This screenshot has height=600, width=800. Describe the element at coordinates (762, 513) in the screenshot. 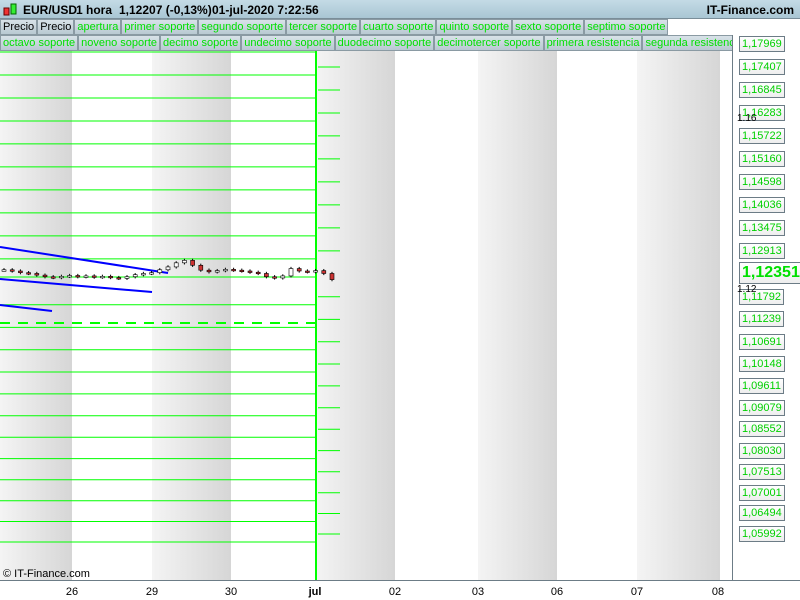

I see `price-level-label: 1,06494` at that location.